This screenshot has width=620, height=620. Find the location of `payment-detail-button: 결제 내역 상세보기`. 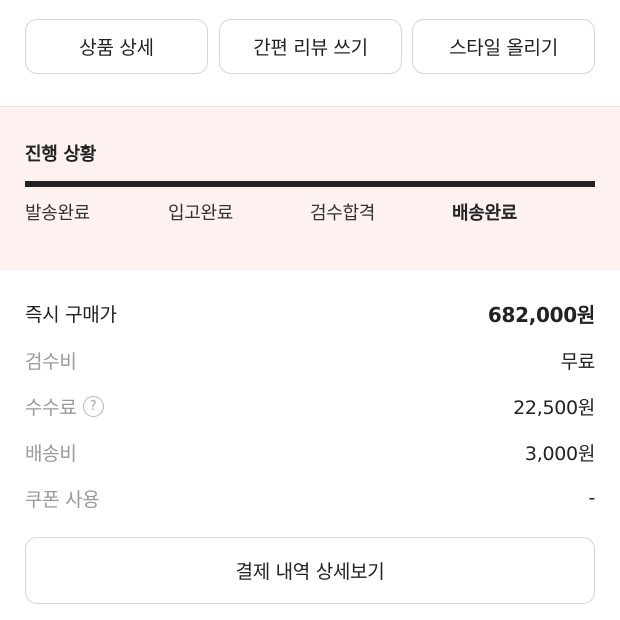

payment-detail-button: 결제 내역 상세보기 is located at coordinates (310, 570).